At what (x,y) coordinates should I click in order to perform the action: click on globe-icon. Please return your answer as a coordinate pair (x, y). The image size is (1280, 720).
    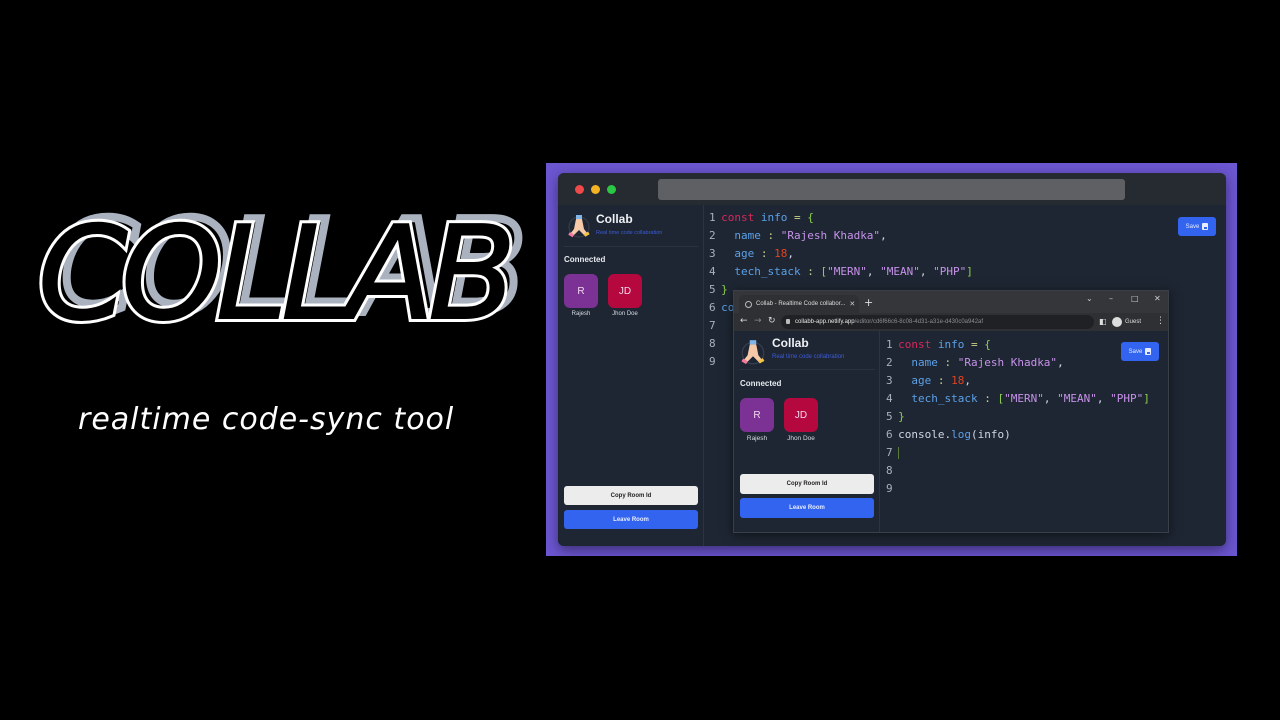
    Looking at the image, I should click on (748, 304).